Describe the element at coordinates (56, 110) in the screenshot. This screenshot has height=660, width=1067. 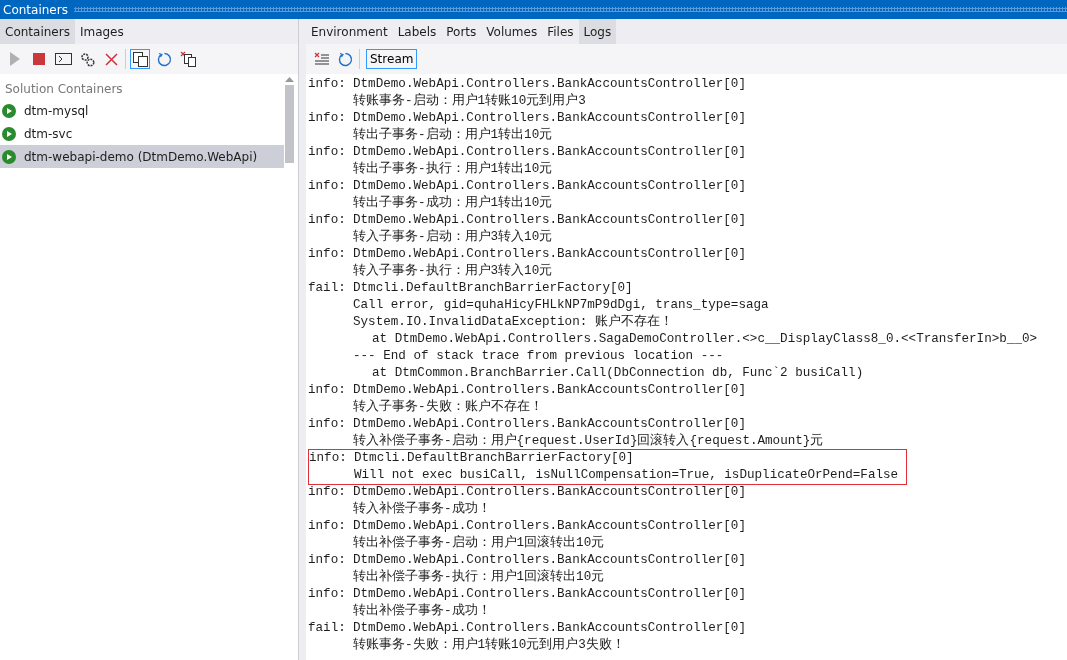
I see `container-name: dtm-mysql` at that location.